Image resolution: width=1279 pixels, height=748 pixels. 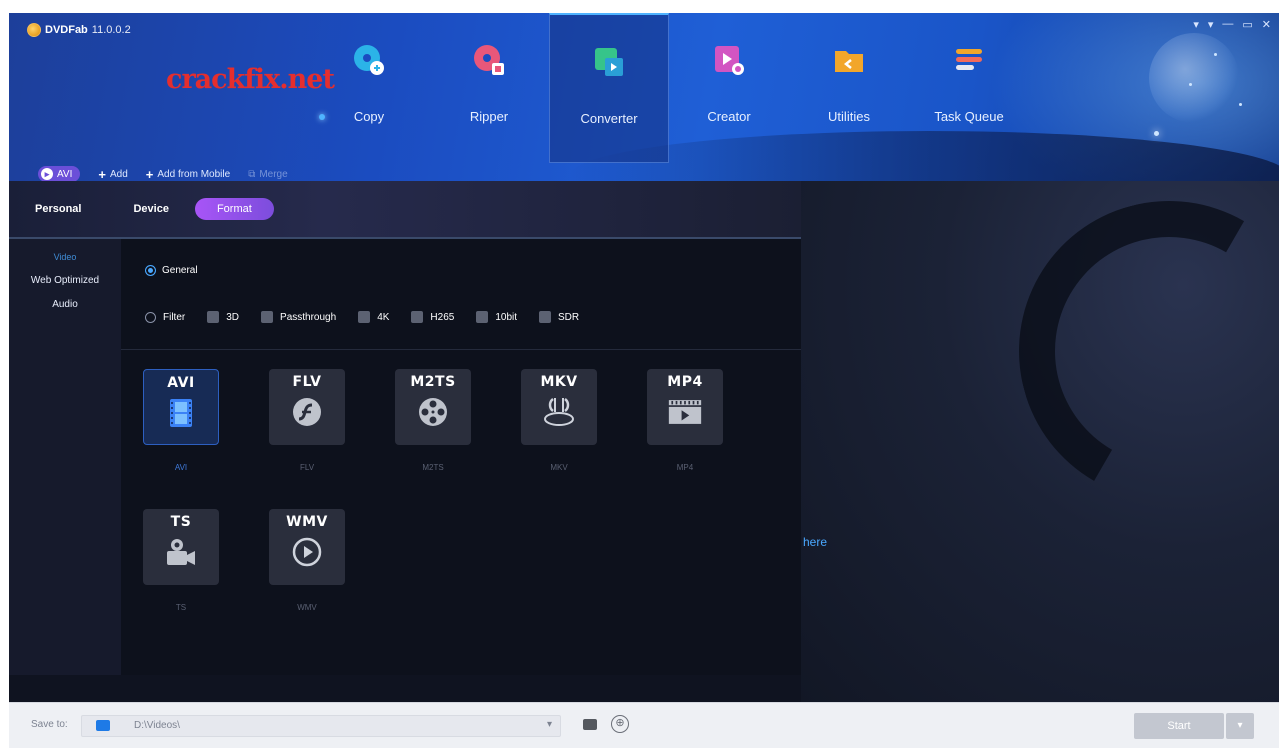 I want to click on format-title: TS, so click(x=181, y=522).